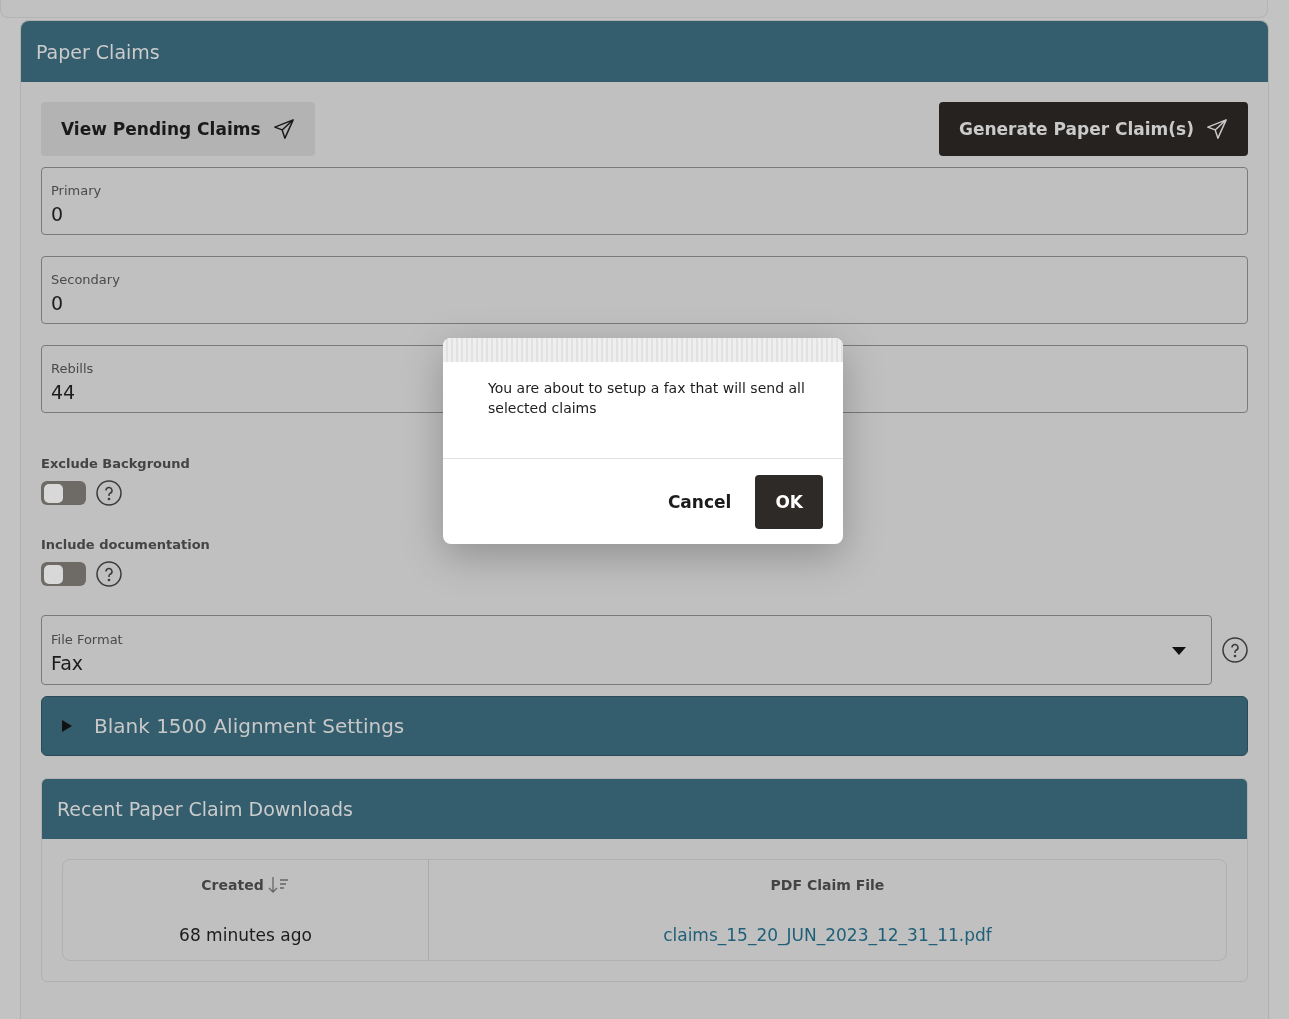 The width and height of the screenshot is (1289, 1019). Describe the element at coordinates (67, 663) in the screenshot. I see `field-value: Fax` at that location.